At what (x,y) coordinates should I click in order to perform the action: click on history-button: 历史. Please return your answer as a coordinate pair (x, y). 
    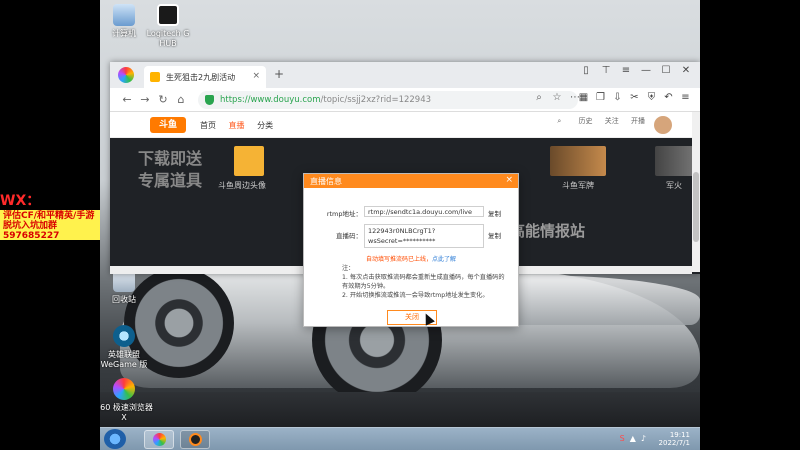
    Looking at the image, I should click on (586, 121).